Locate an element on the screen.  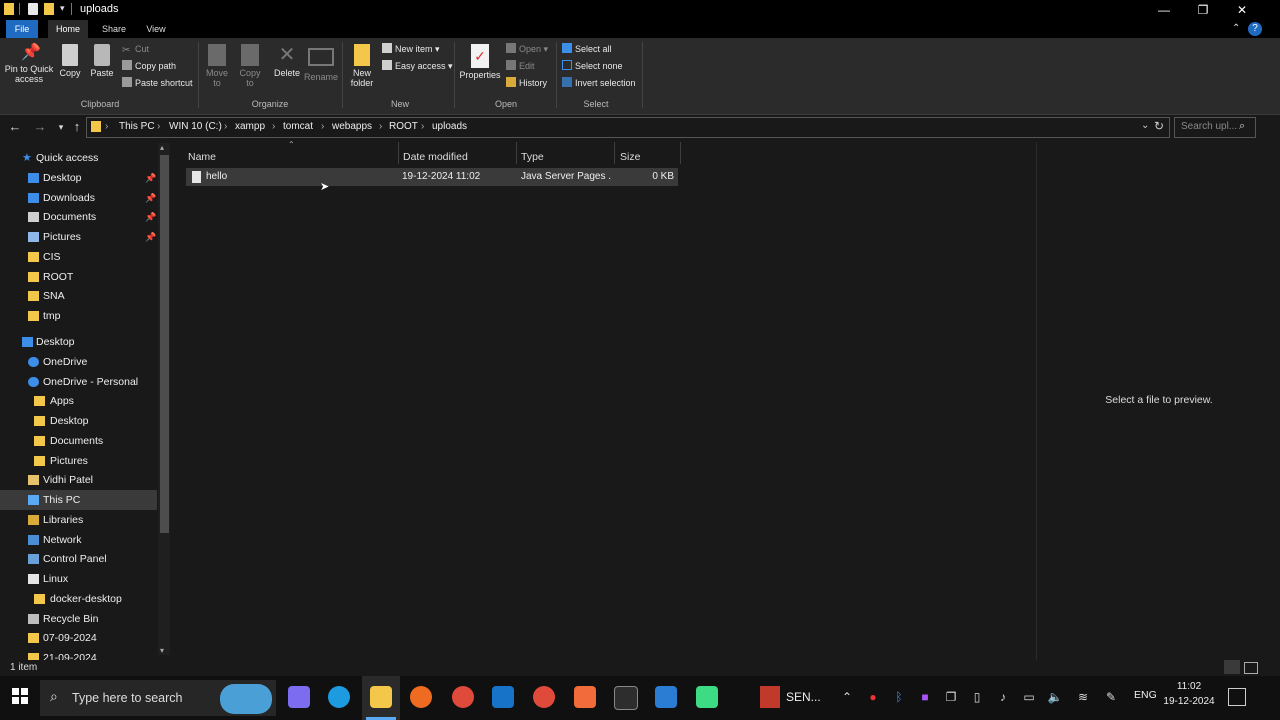
nav-item-network: Network is located at coordinates (78, 540).